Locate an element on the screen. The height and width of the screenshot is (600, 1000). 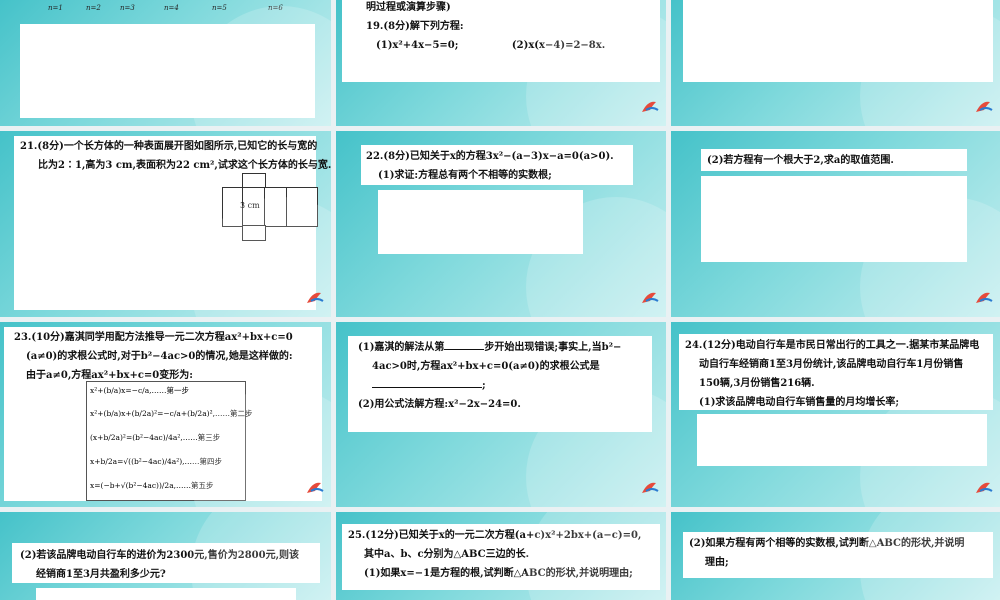
figure-strip: n=1 n=2 n=3 n=4 n=5 n=6 is located at coordinates (165, 10).